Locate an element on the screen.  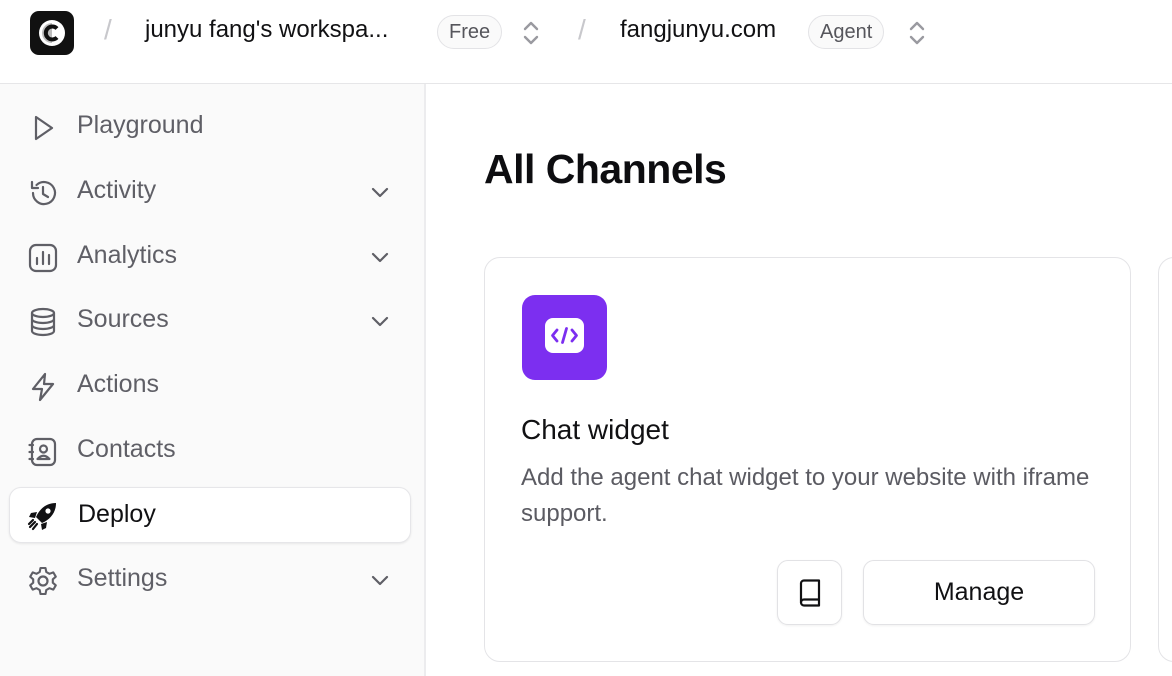
book-icon is located at coordinates (809, 592).